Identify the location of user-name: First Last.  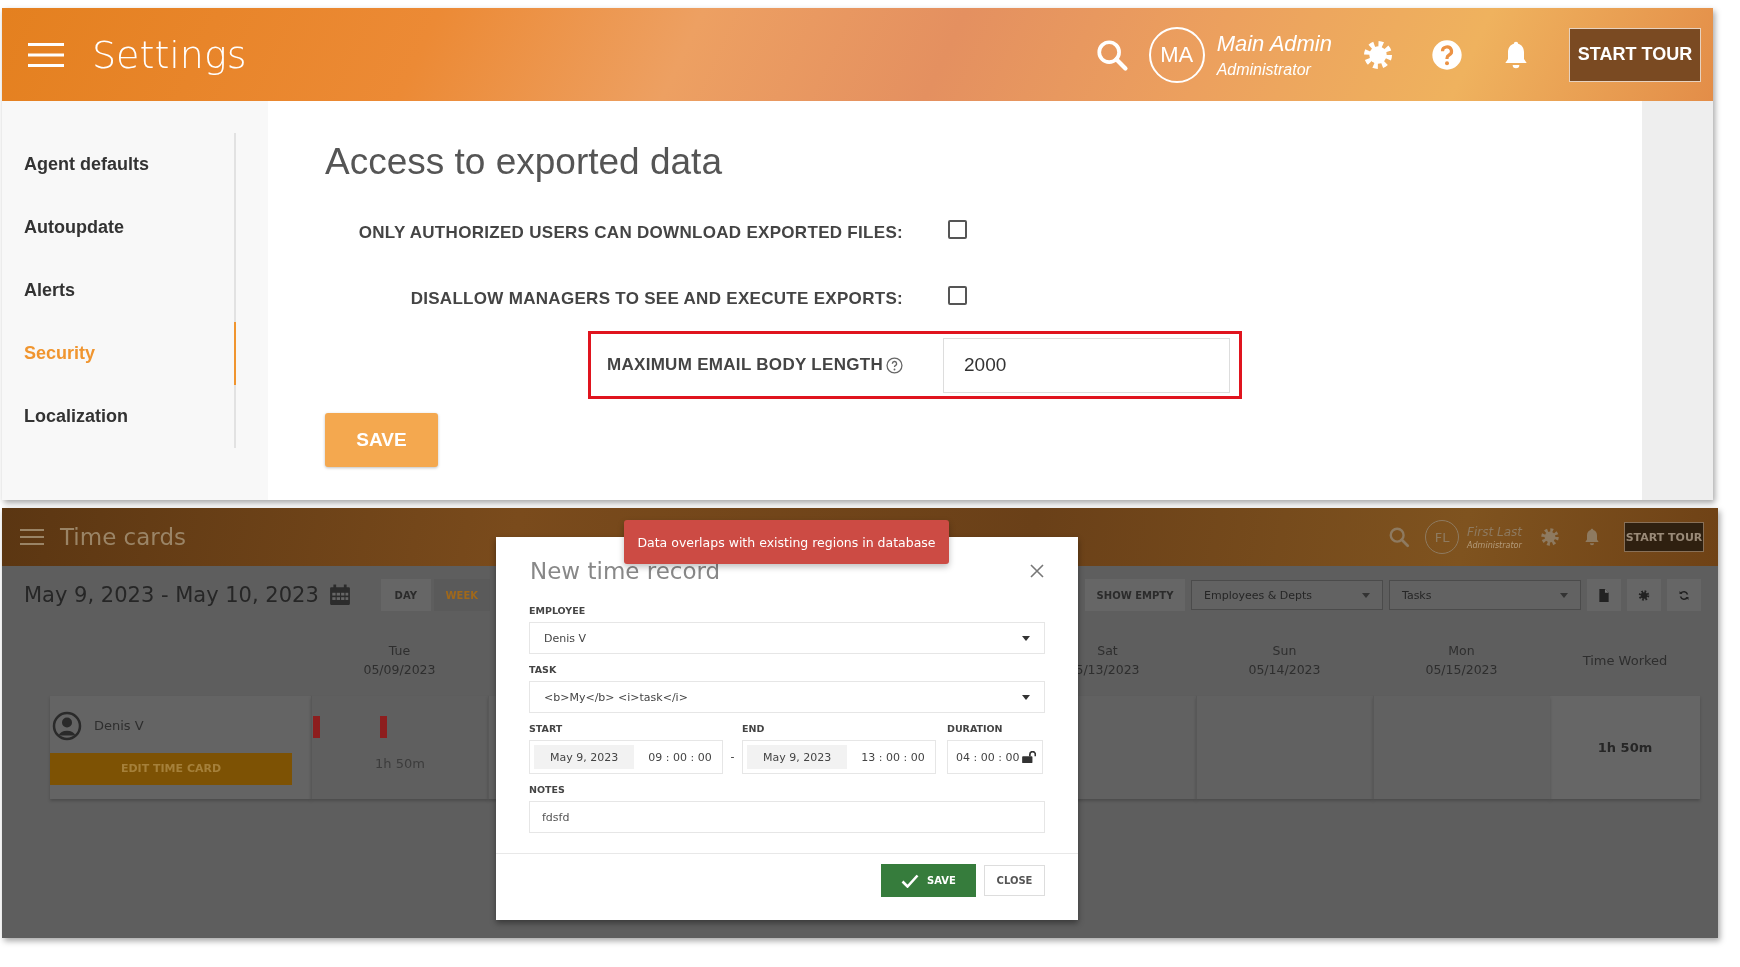
(1494, 531).